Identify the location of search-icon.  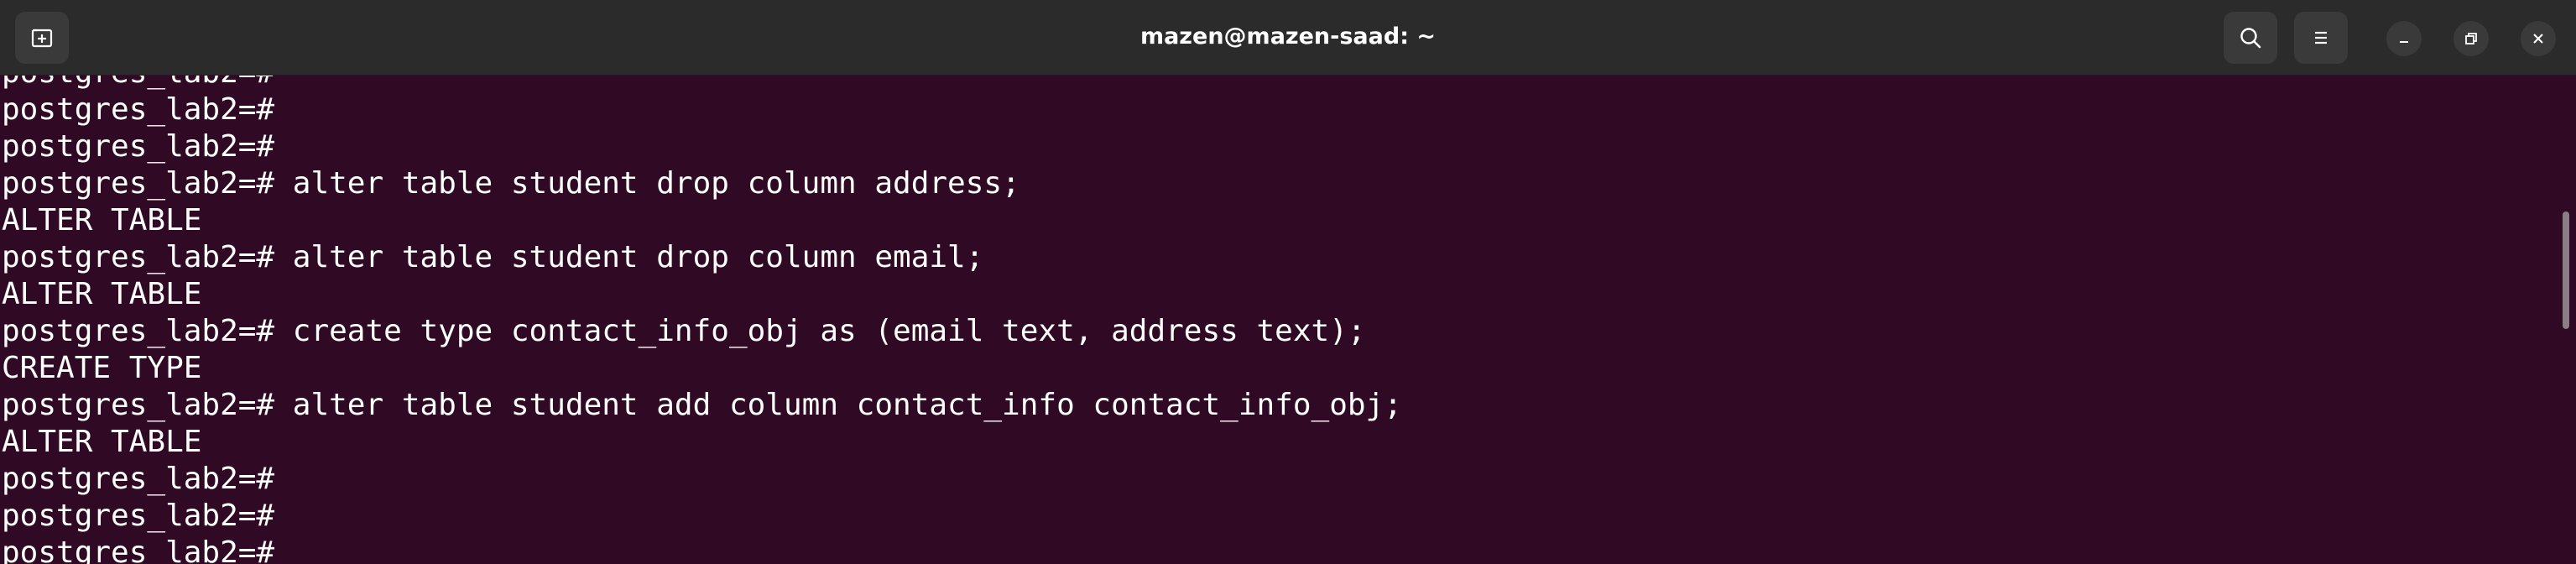
(2250, 38).